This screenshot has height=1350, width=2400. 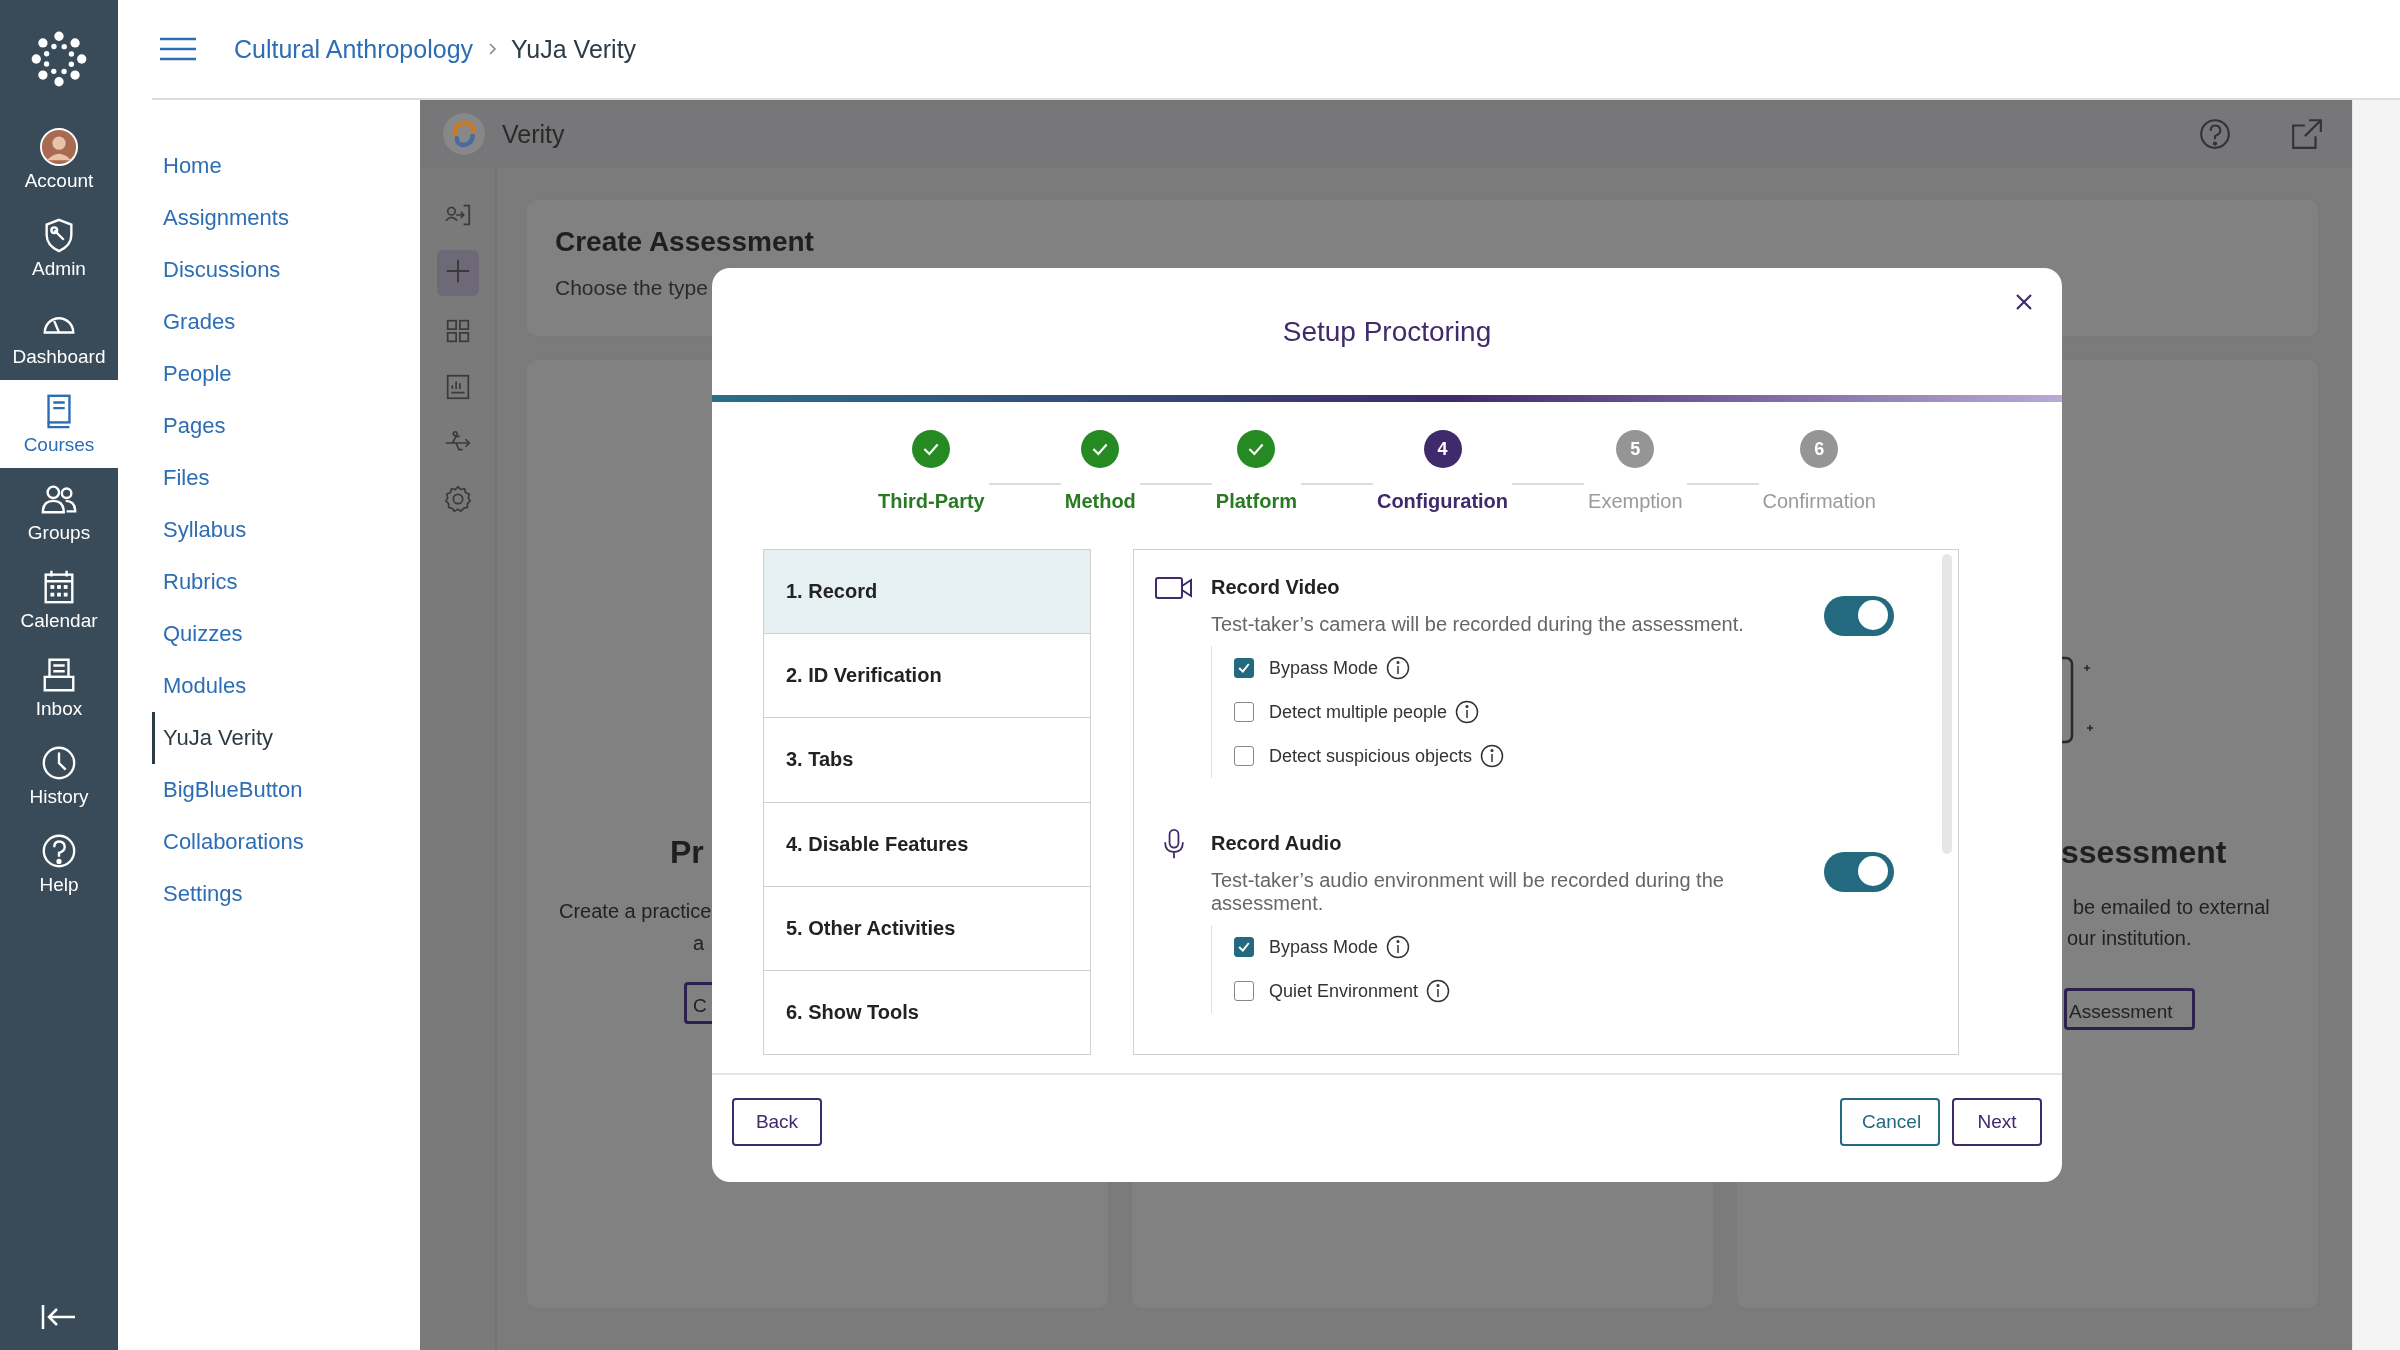 I want to click on app-title: Verity, so click(x=533, y=134).